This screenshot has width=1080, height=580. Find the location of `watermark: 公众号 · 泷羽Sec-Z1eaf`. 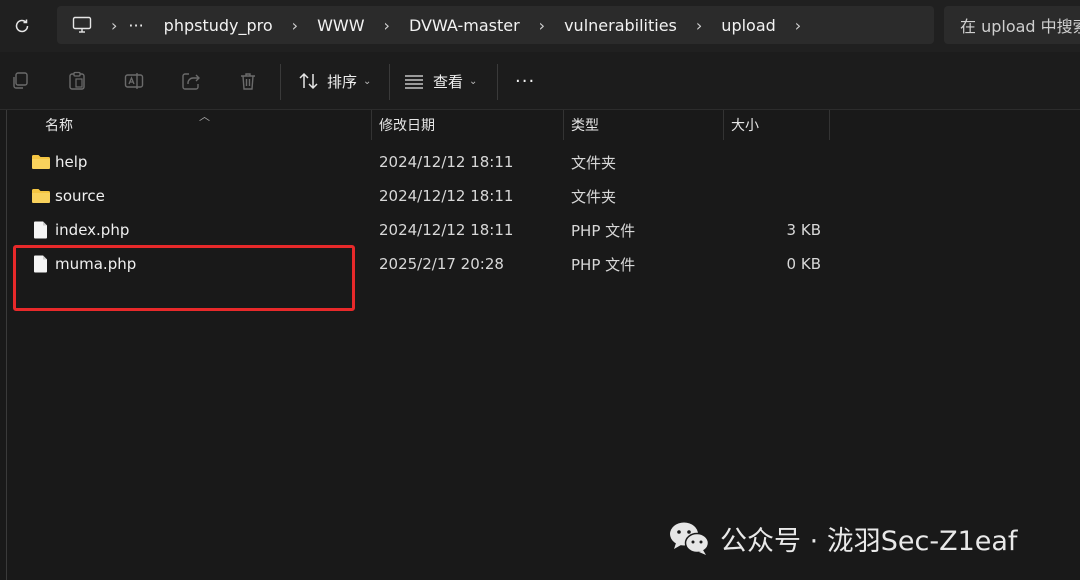

watermark: 公众号 · 泷羽Sec-Z1eaf is located at coordinates (842, 538).